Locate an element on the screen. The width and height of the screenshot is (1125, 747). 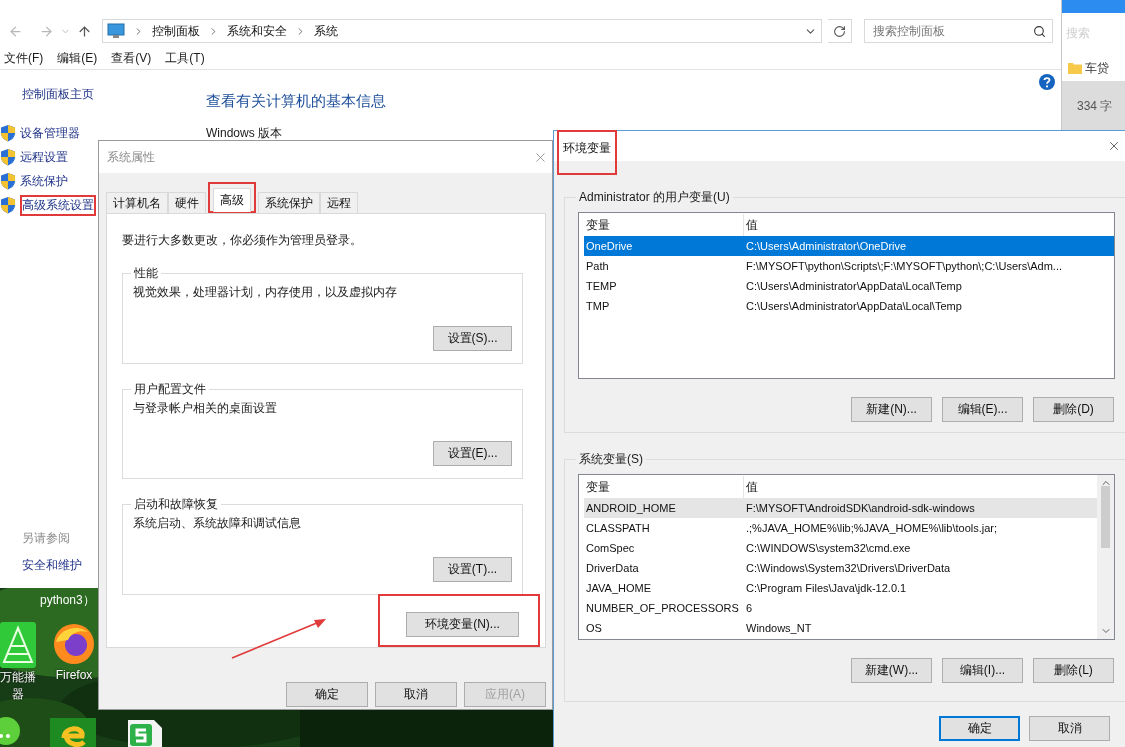
table-cell-text: 6 is located at coordinates (749, 608).